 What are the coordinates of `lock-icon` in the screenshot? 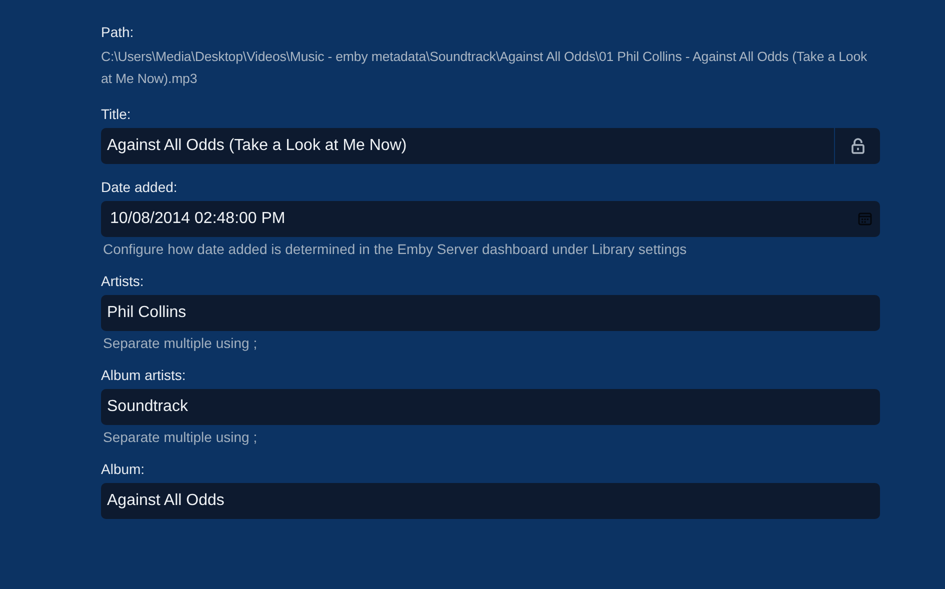 It's located at (857, 146).